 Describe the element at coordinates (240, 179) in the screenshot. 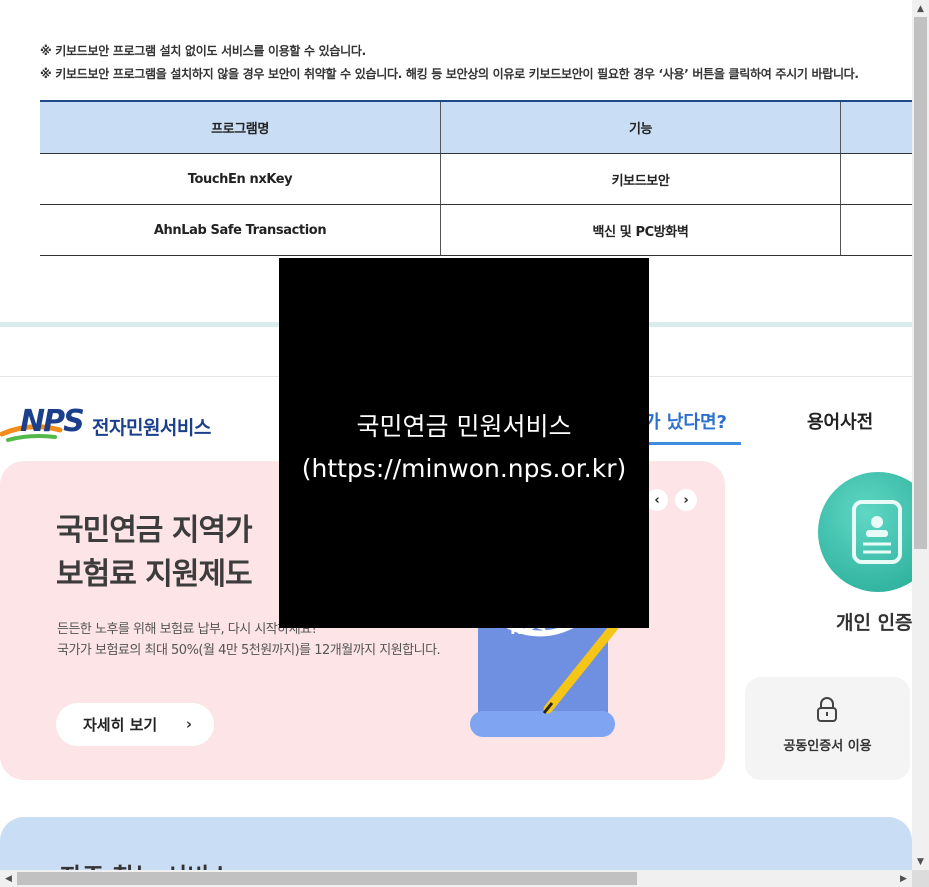

I see `program-name-cell: TouchEn nxKey` at that location.